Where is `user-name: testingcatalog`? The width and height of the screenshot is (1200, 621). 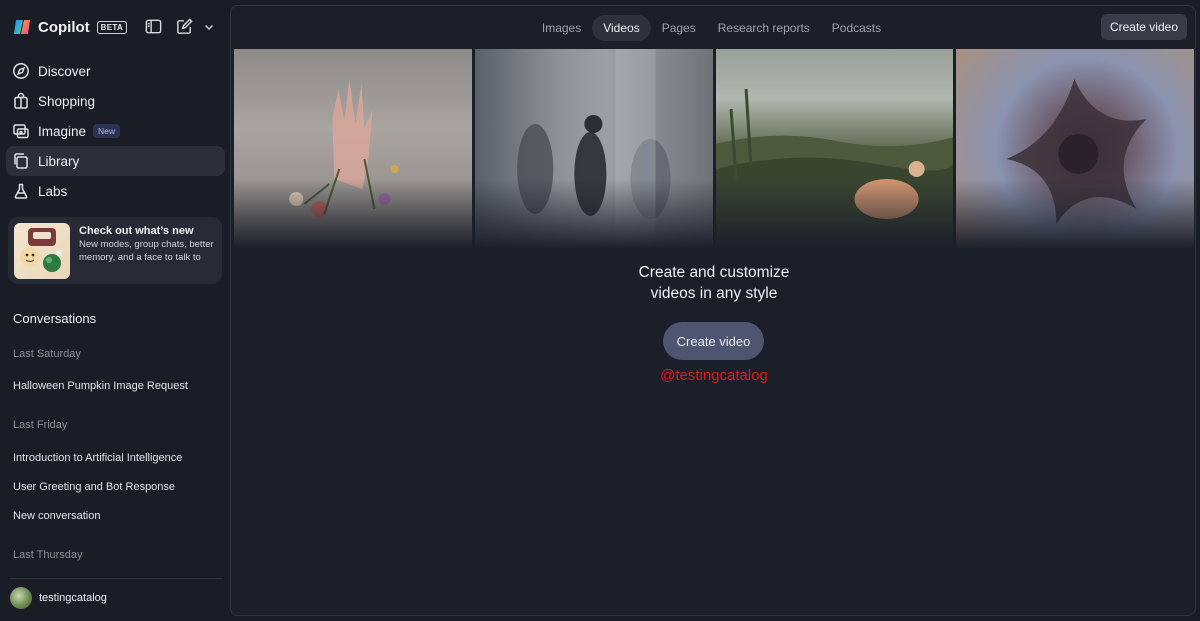 user-name: testingcatalog is located at coordinates (73, 598).